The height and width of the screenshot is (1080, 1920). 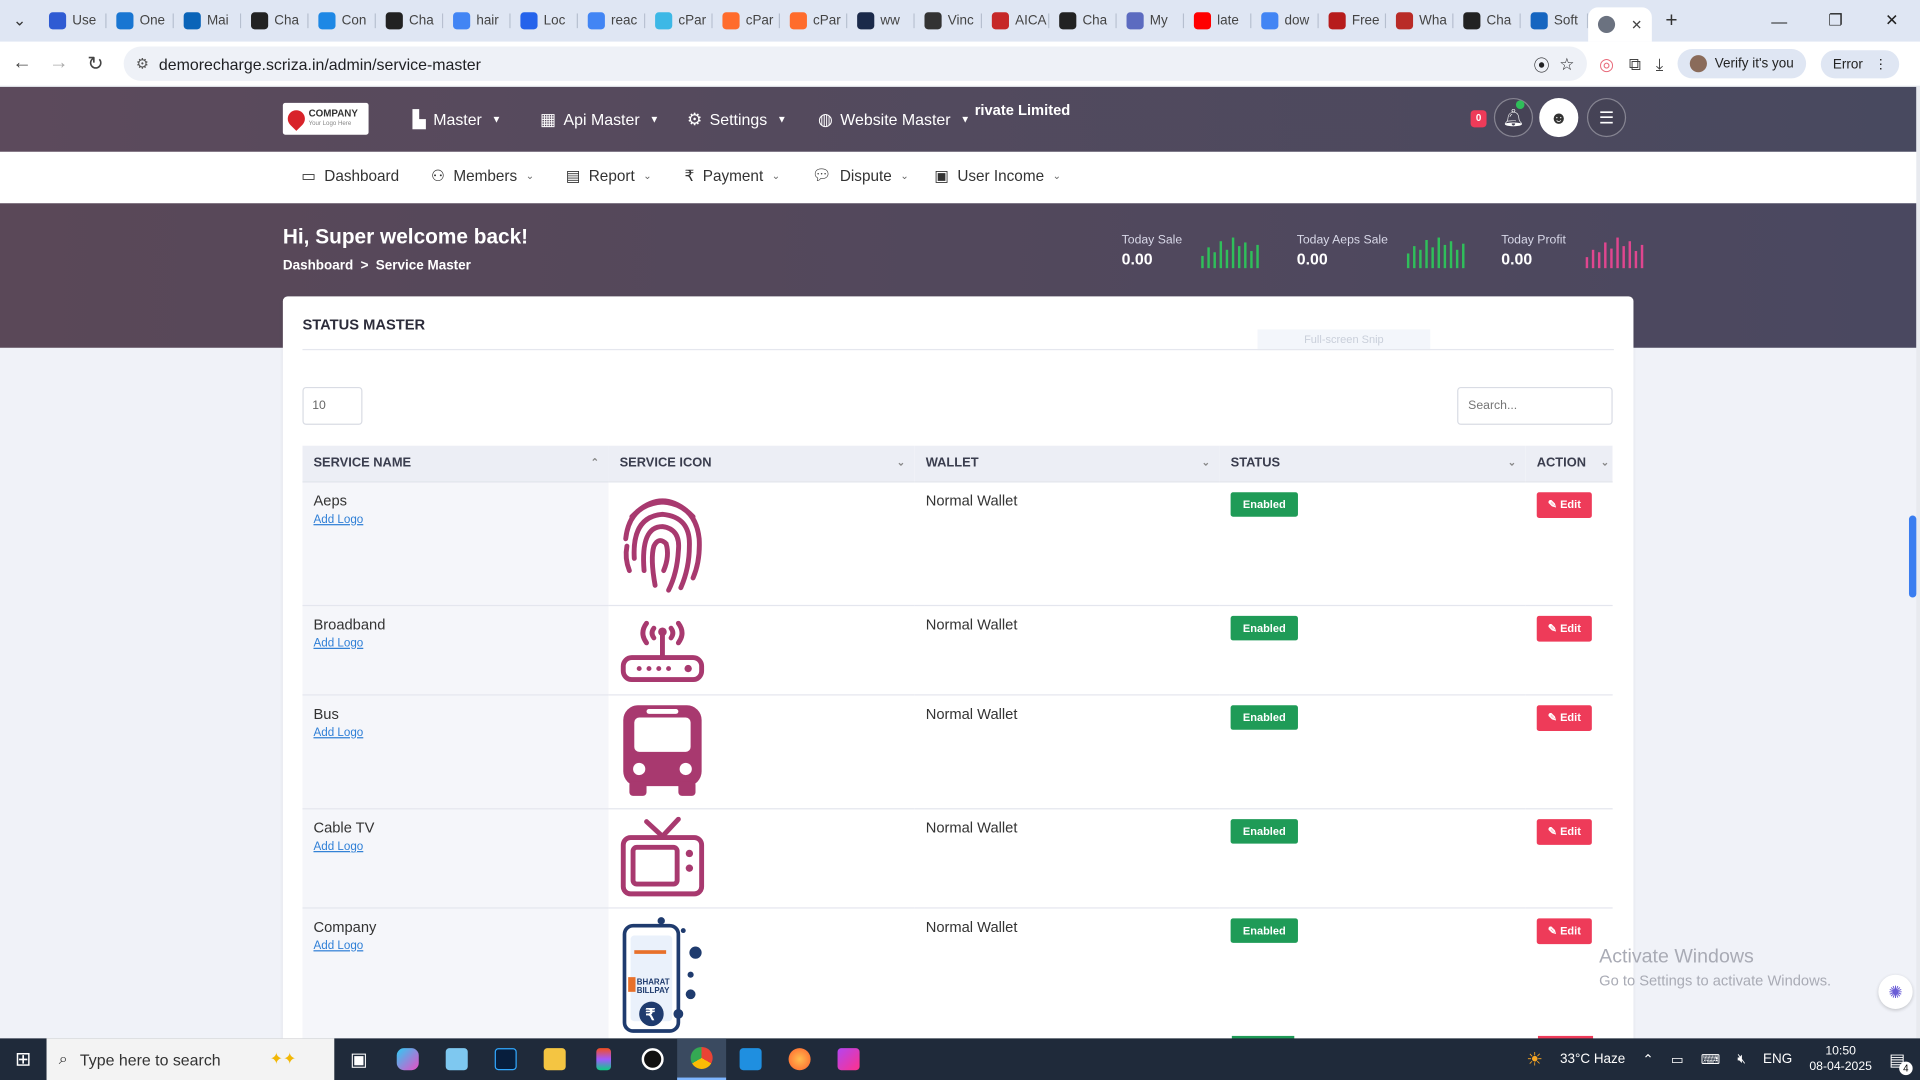 What do you see at coordinates (1372, 463) in the screenshot?
I see `column-status: STATUS ⌄` at bounding box center [1372, 463].